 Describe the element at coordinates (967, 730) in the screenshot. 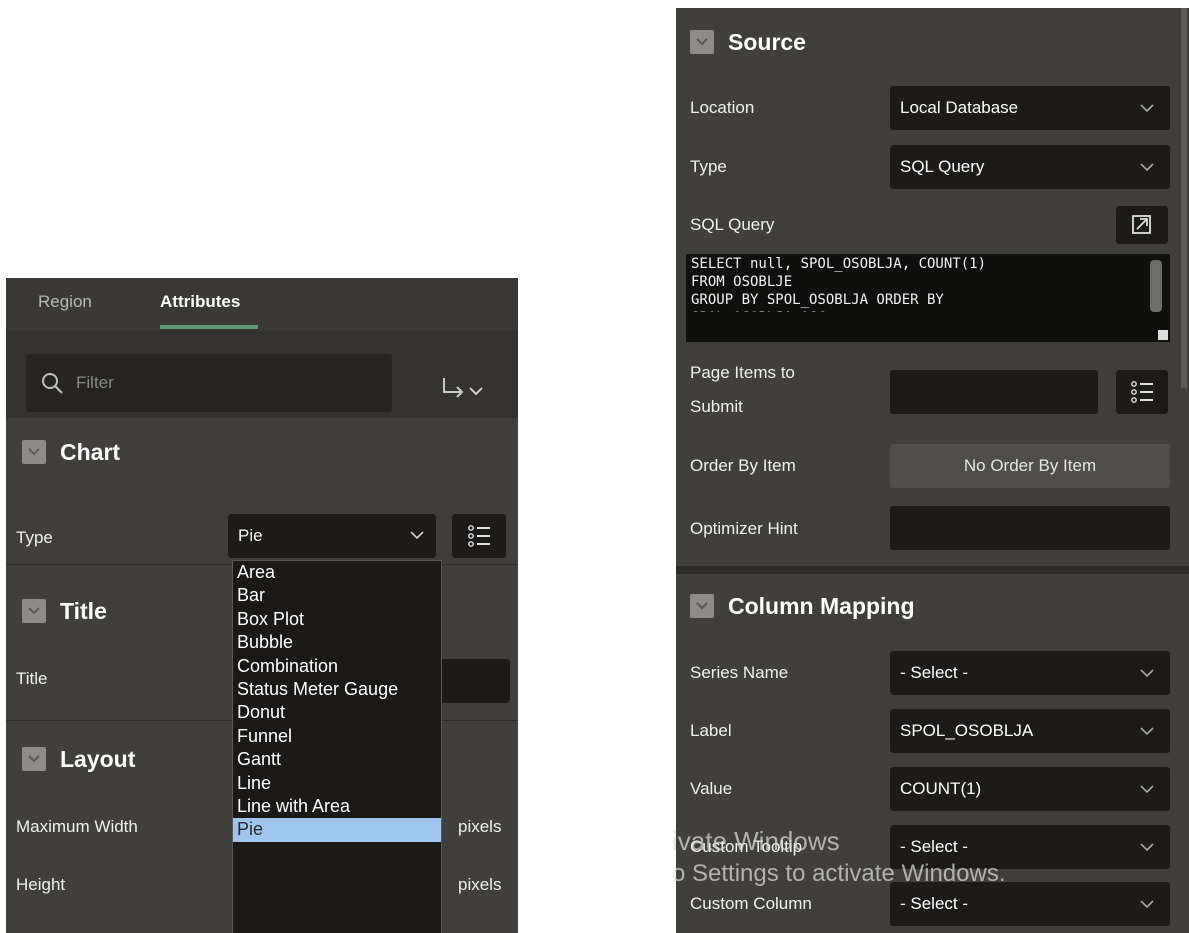

I see `label-column-value: SPOL_OSOBLJA` at that location.